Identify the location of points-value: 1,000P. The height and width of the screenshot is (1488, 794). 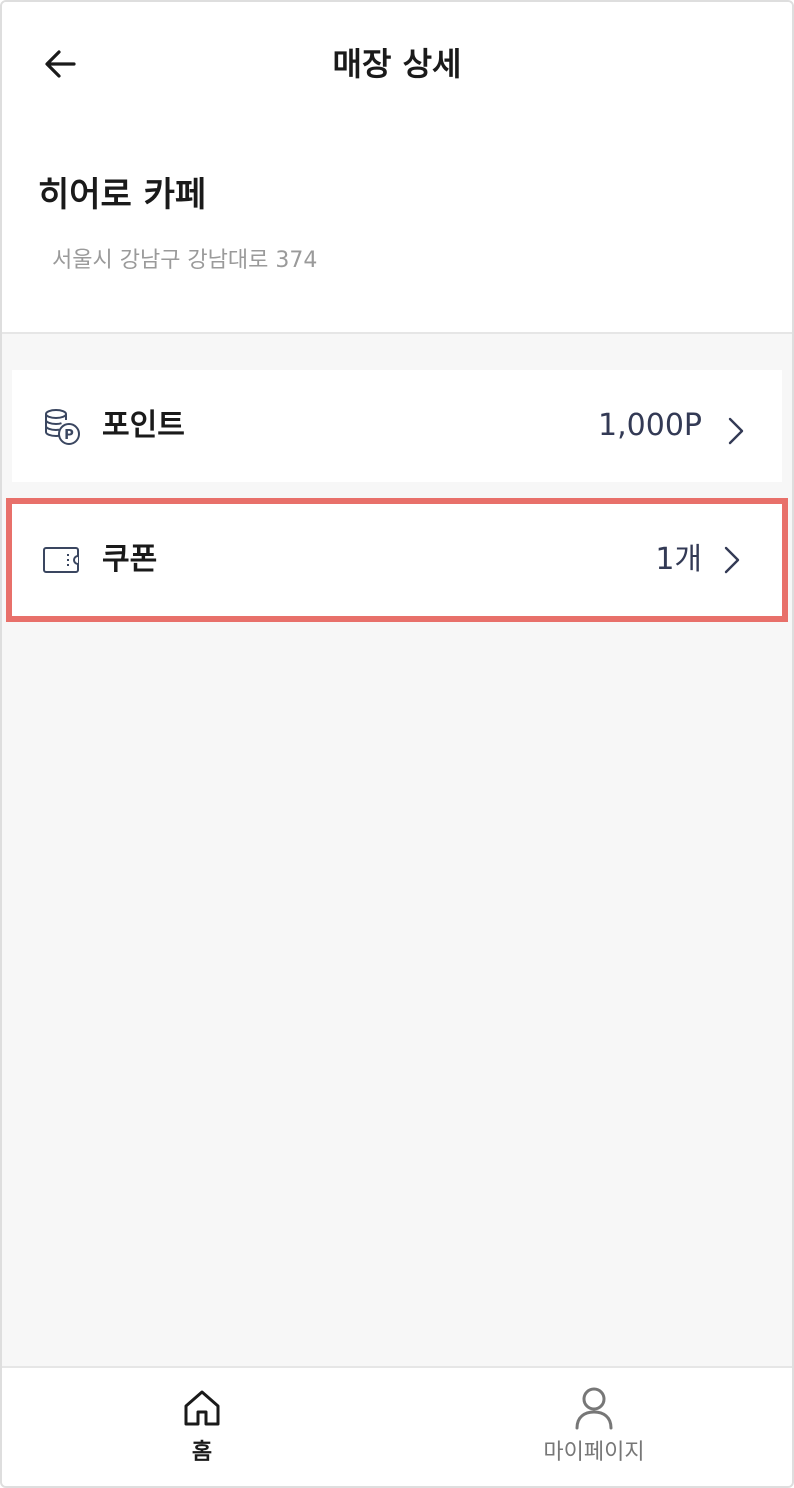
(650, 425).